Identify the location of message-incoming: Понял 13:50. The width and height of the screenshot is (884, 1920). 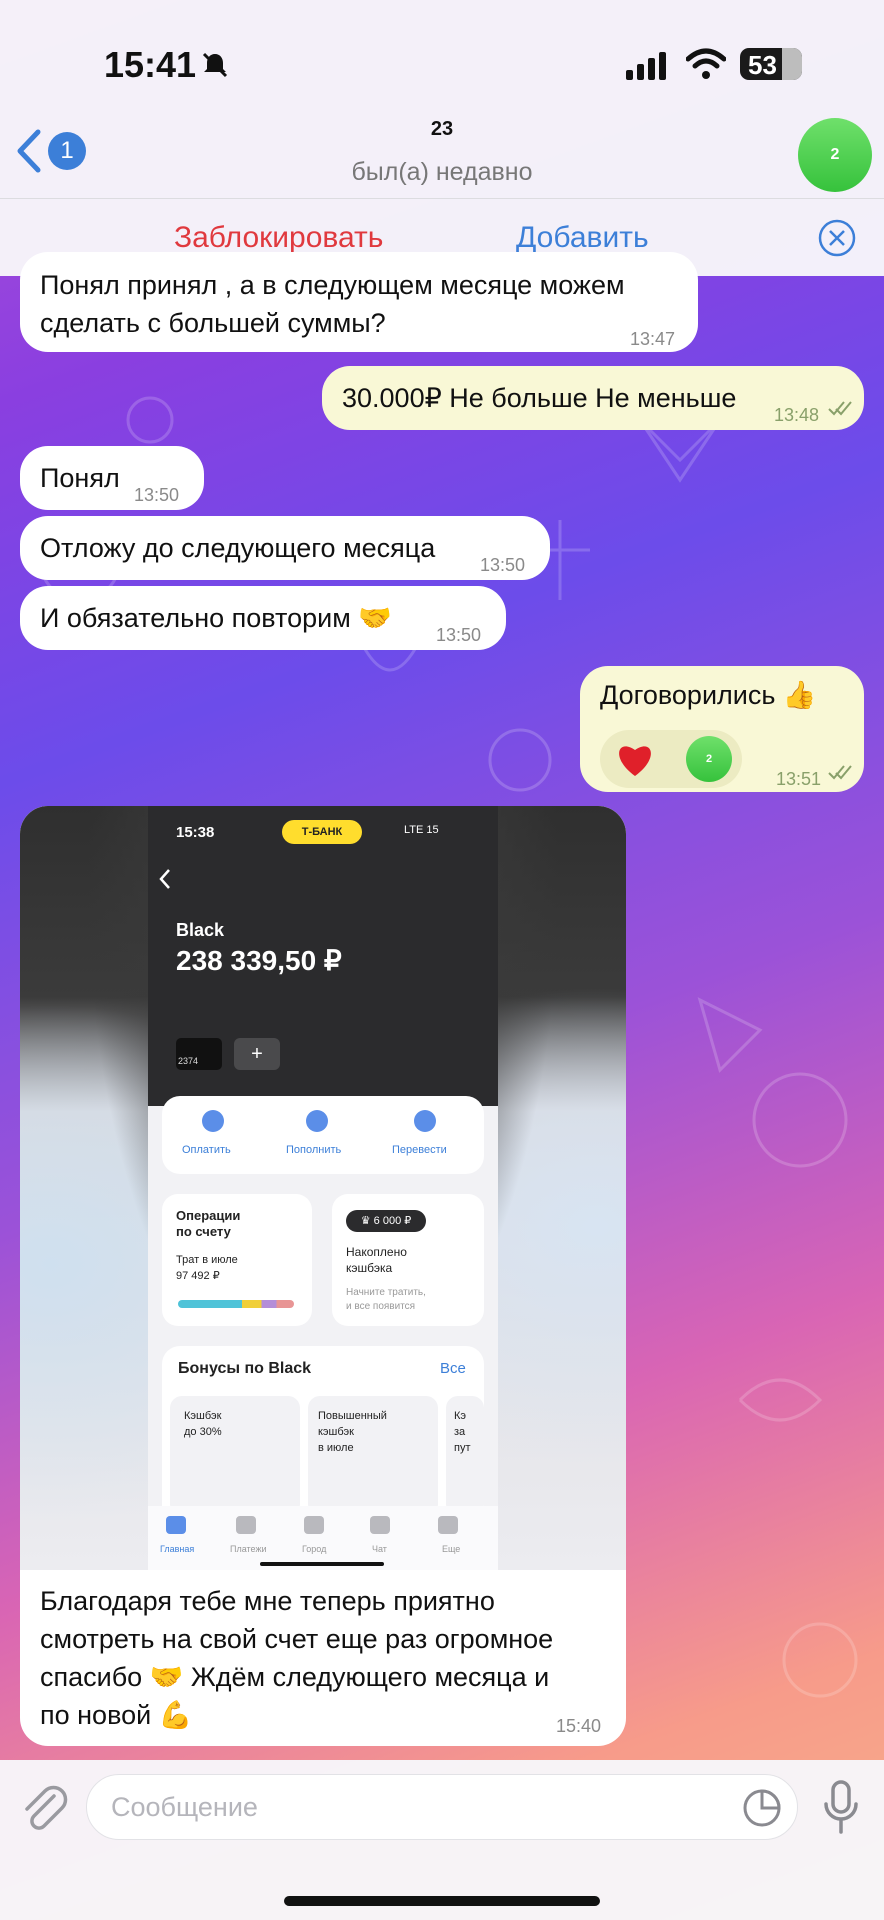
(112, 478).